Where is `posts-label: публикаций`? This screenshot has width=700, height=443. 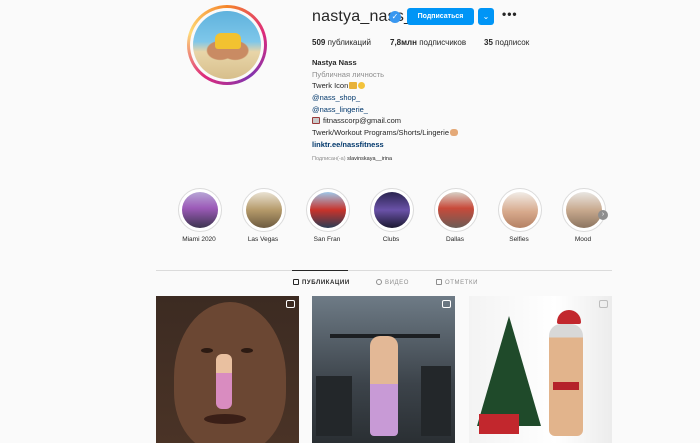 posts-label: публикаций is located at coordinates (349, 42).